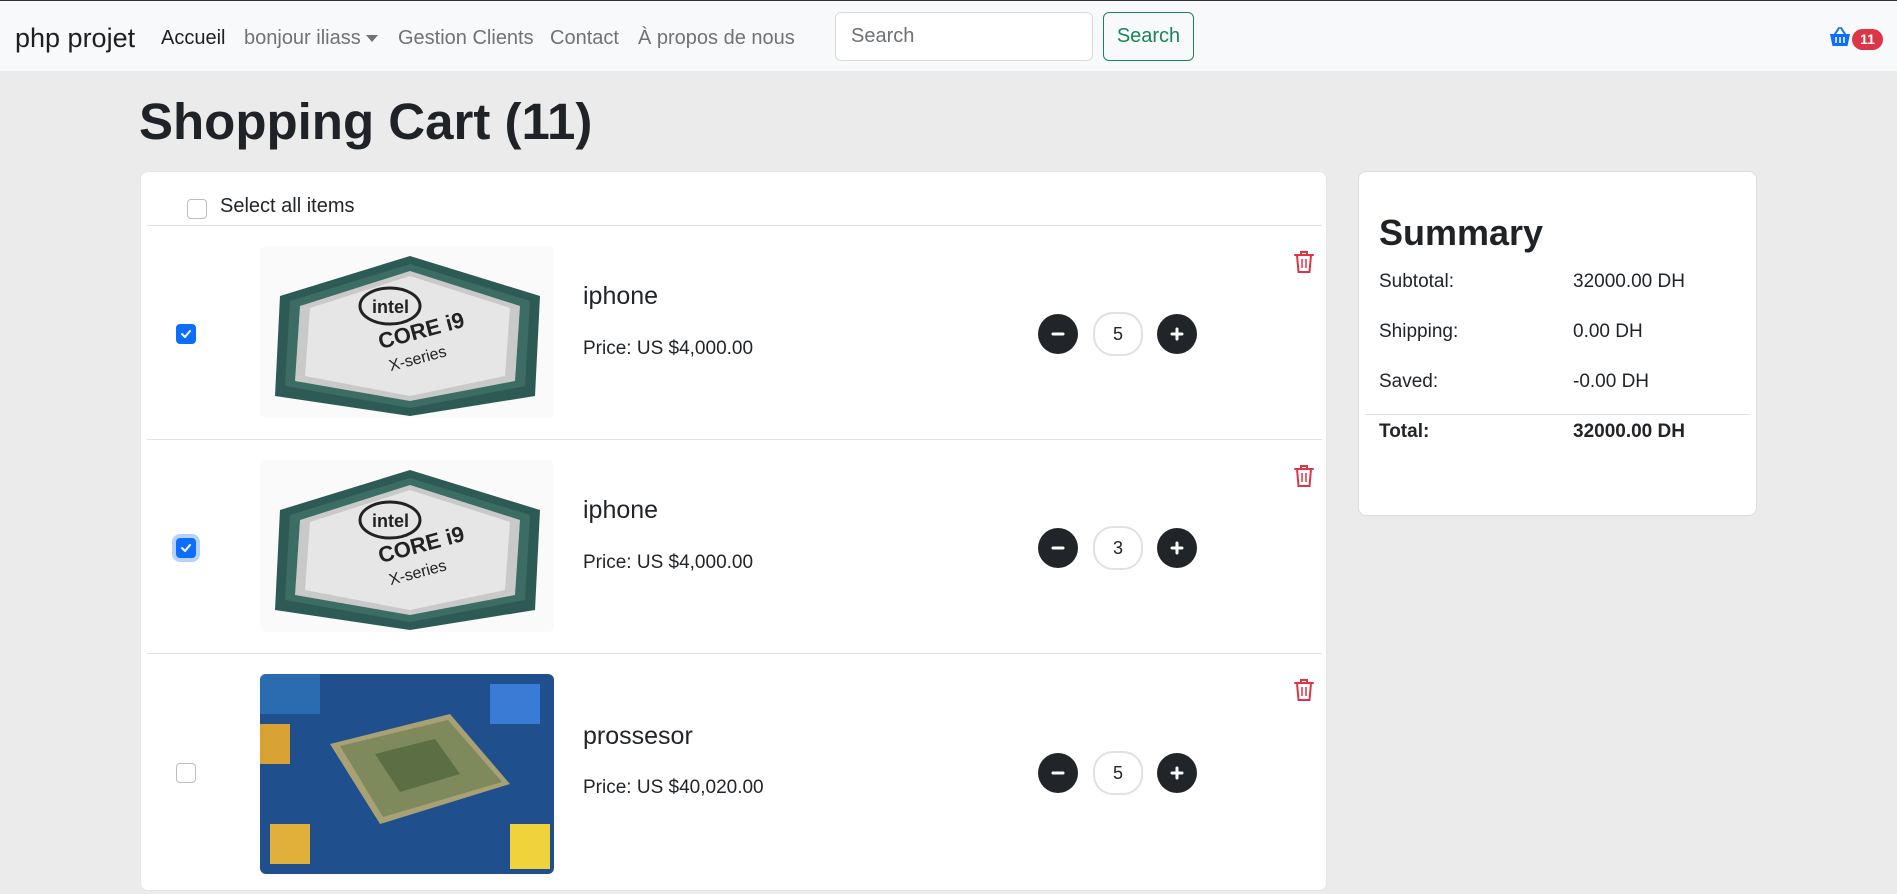 The height and width of the screenshot is (894, 1897). I want to click on search-input, so click(964, 36).